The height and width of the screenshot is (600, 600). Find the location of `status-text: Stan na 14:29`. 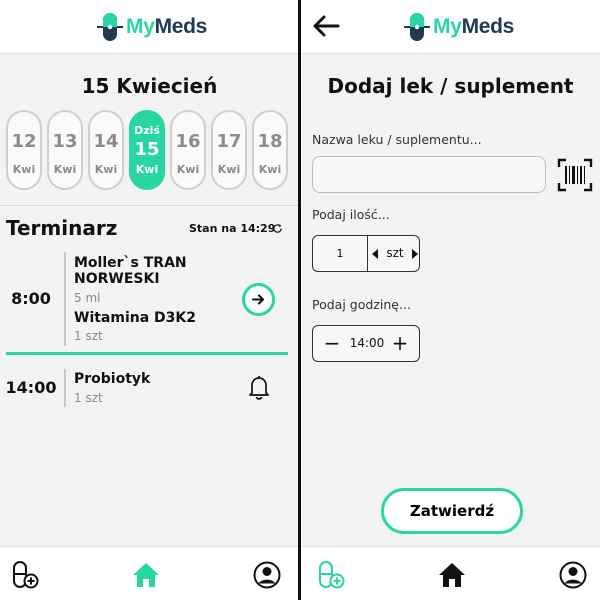

status-text: Stan na 14:29 is located at coordinates (232, 228).